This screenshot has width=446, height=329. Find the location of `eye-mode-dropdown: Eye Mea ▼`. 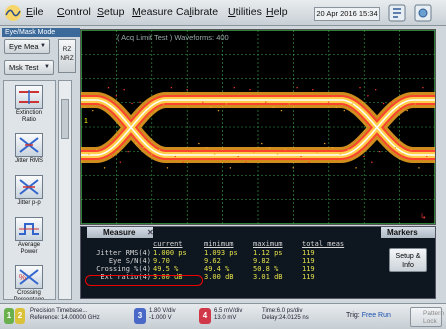

eye-mode-dropdown: Eye Mea ▼ is located at coordinates (27, 46).